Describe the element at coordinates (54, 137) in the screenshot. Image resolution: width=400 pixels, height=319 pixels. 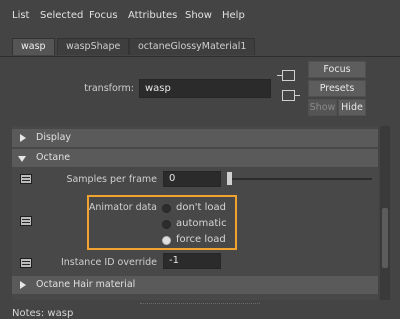
I see `display-section-title: Display` at that location.